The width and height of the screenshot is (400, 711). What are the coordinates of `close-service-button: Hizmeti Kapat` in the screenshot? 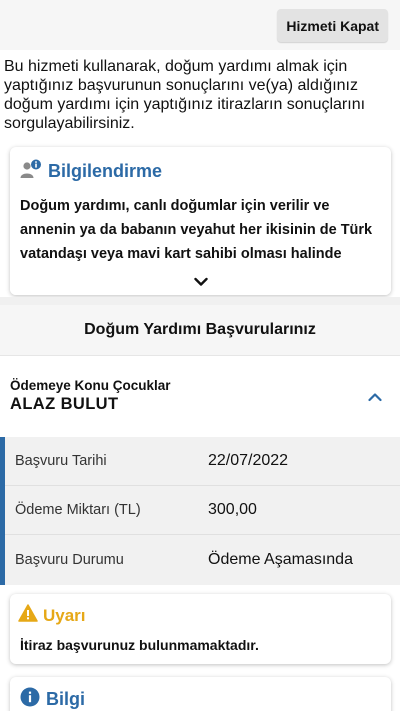 It's located at (332, 25).